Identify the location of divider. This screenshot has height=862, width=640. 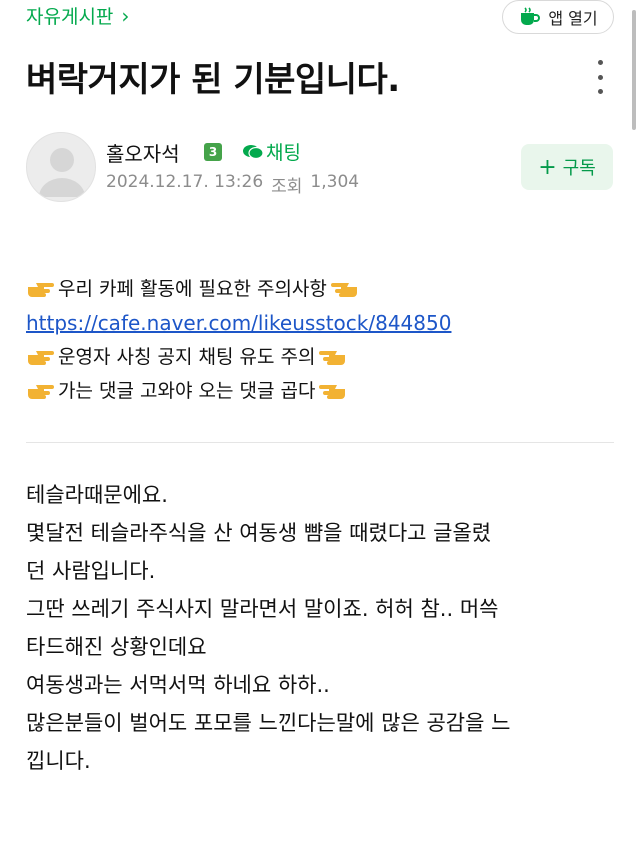
(320, 442).